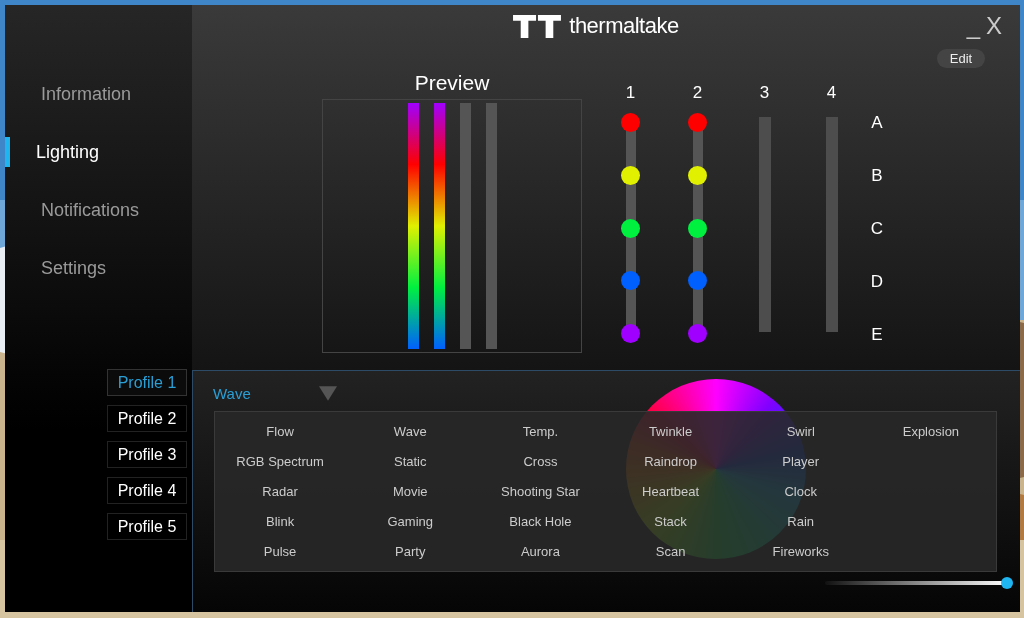 The width and height of the screenshot is (1024, 618). What do you see at coordinates (624, 26) in the screenshot?
I see `logo-text: thermaltake` at bounding box center [624, 26].